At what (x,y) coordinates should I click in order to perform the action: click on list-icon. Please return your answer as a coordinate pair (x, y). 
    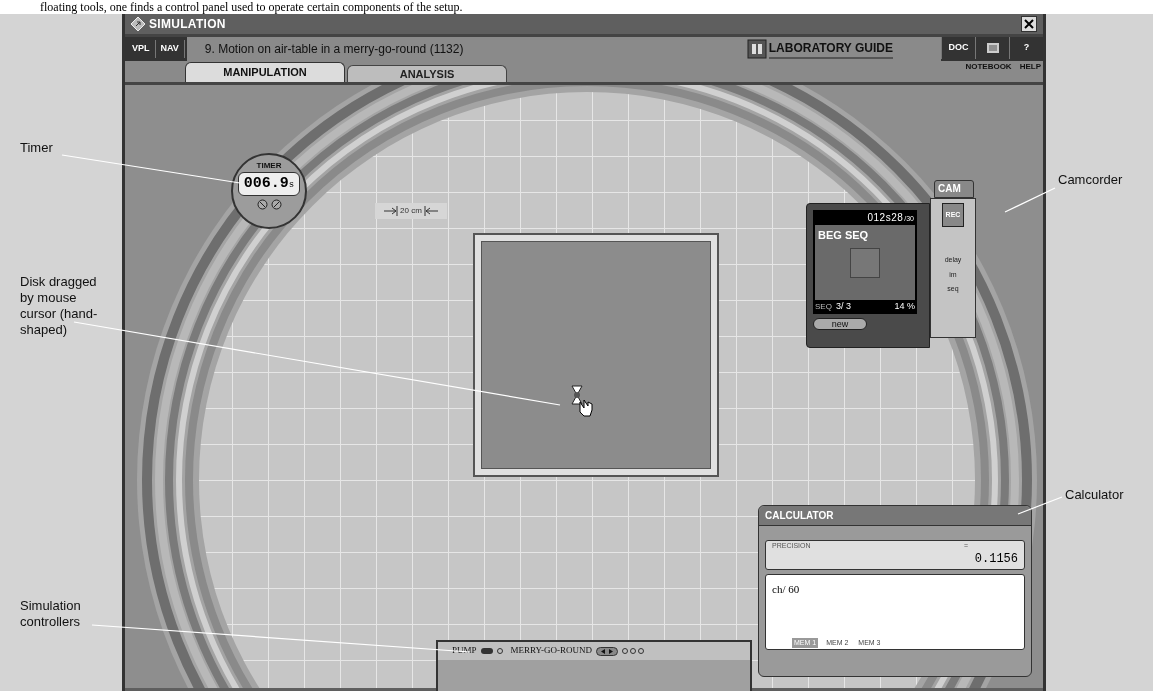
    Looking at the image, I should click on (992, 48).